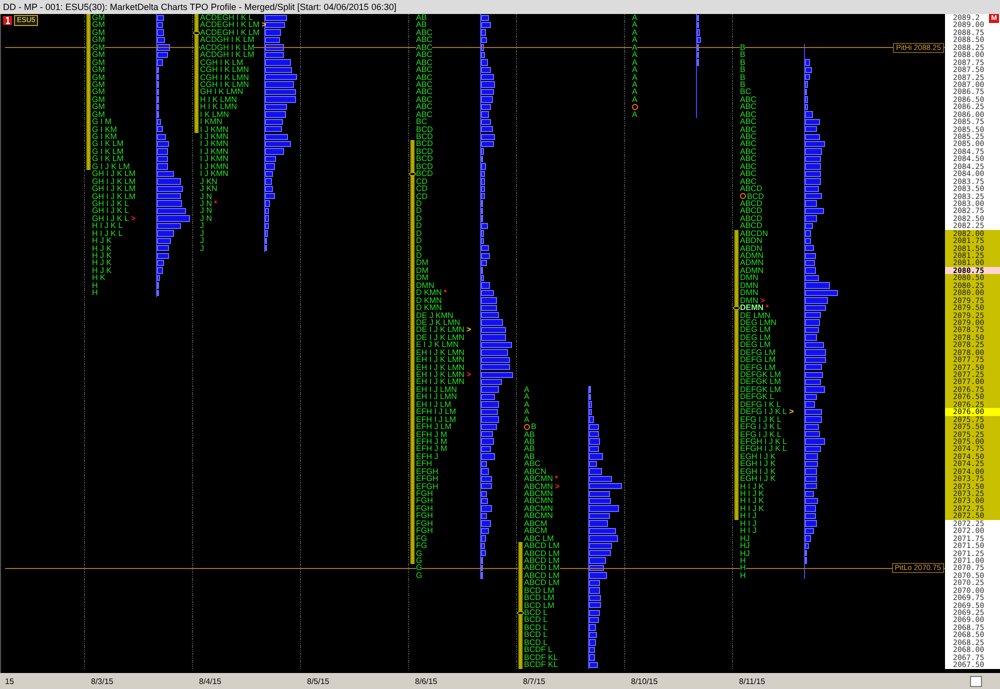 This screenshot has height=689, width=1000. Describe the element at coordinates (422, 263) in the screenshot. I see `tpo-letters: DM` at that location.